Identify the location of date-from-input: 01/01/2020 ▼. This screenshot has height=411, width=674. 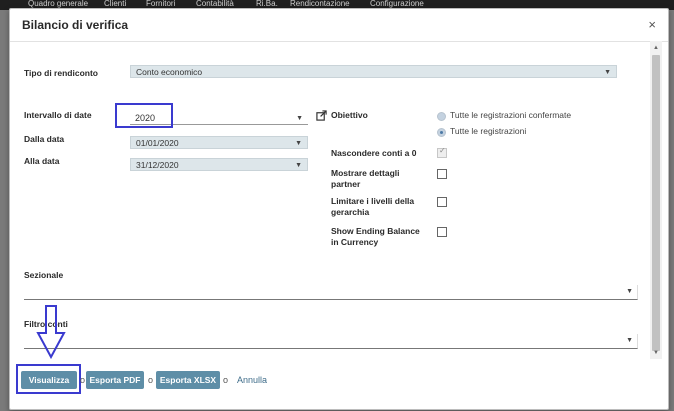
(219, 142).